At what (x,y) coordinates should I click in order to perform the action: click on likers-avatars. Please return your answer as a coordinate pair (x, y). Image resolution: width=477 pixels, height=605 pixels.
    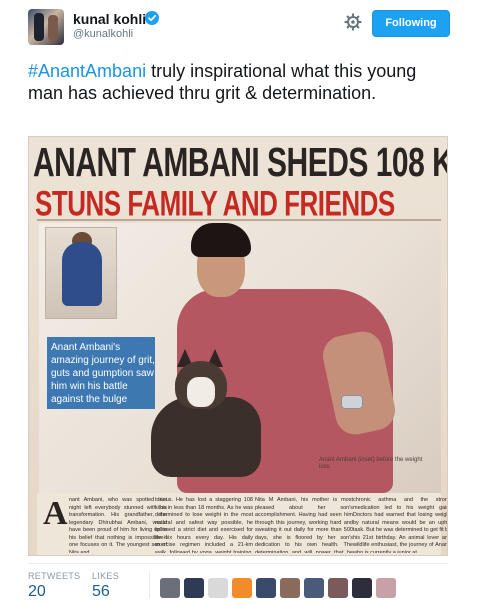
    Looking at the image, I should click on (278, 588).